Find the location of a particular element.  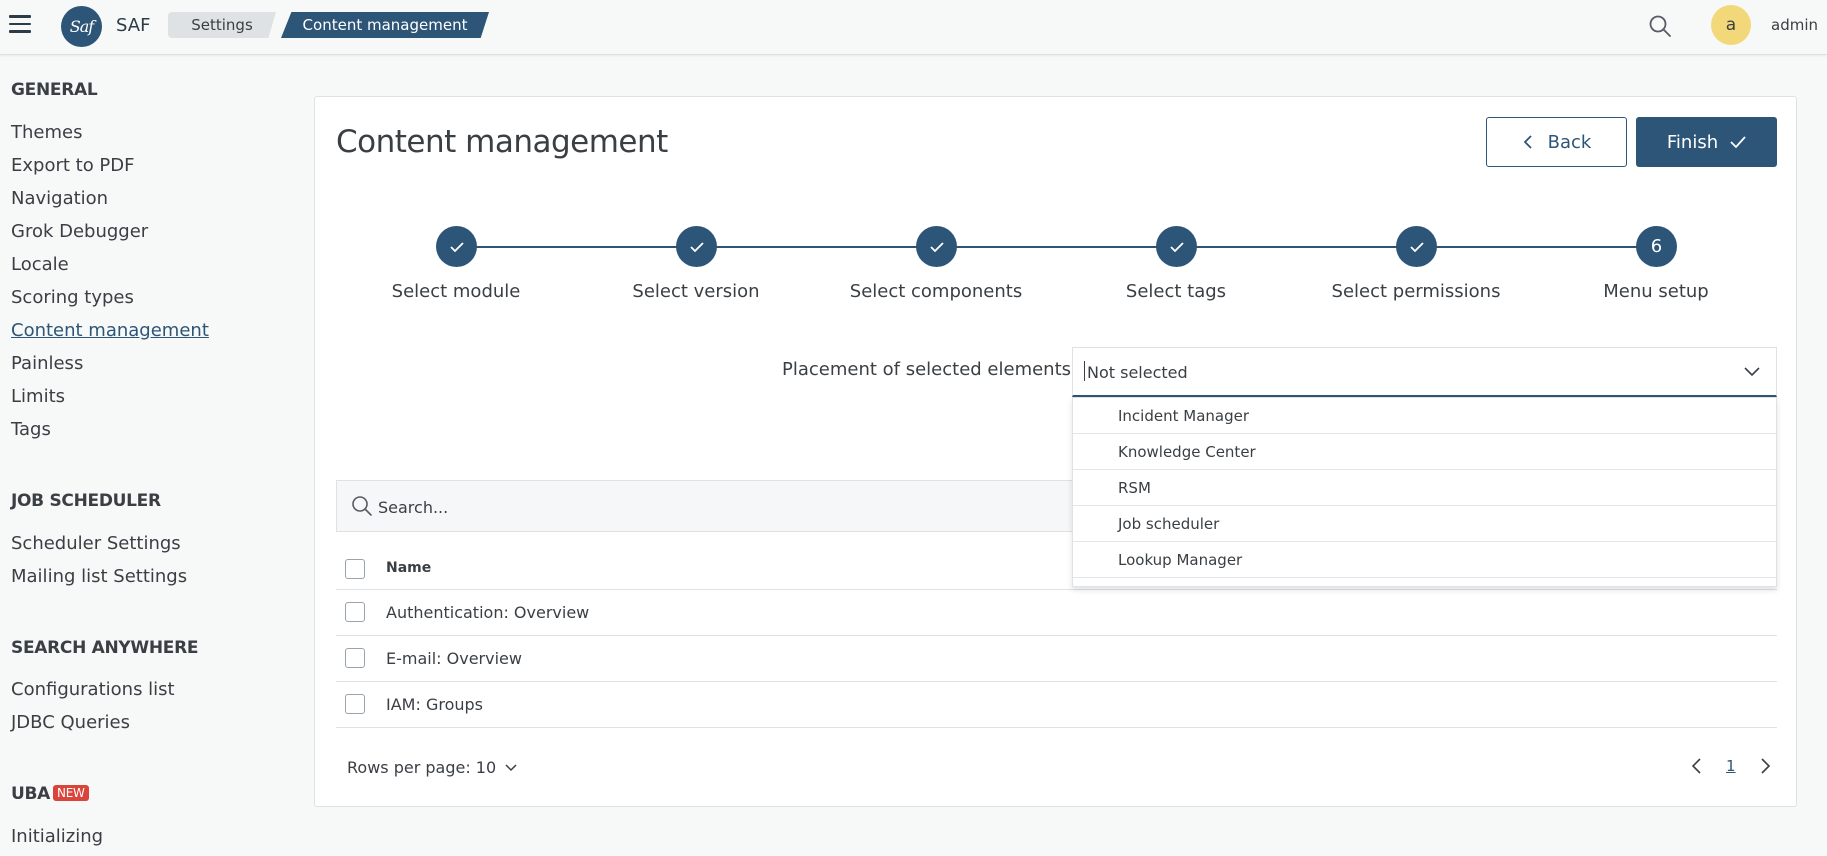

new-badge: NEW is located at coordinates (71, 793).